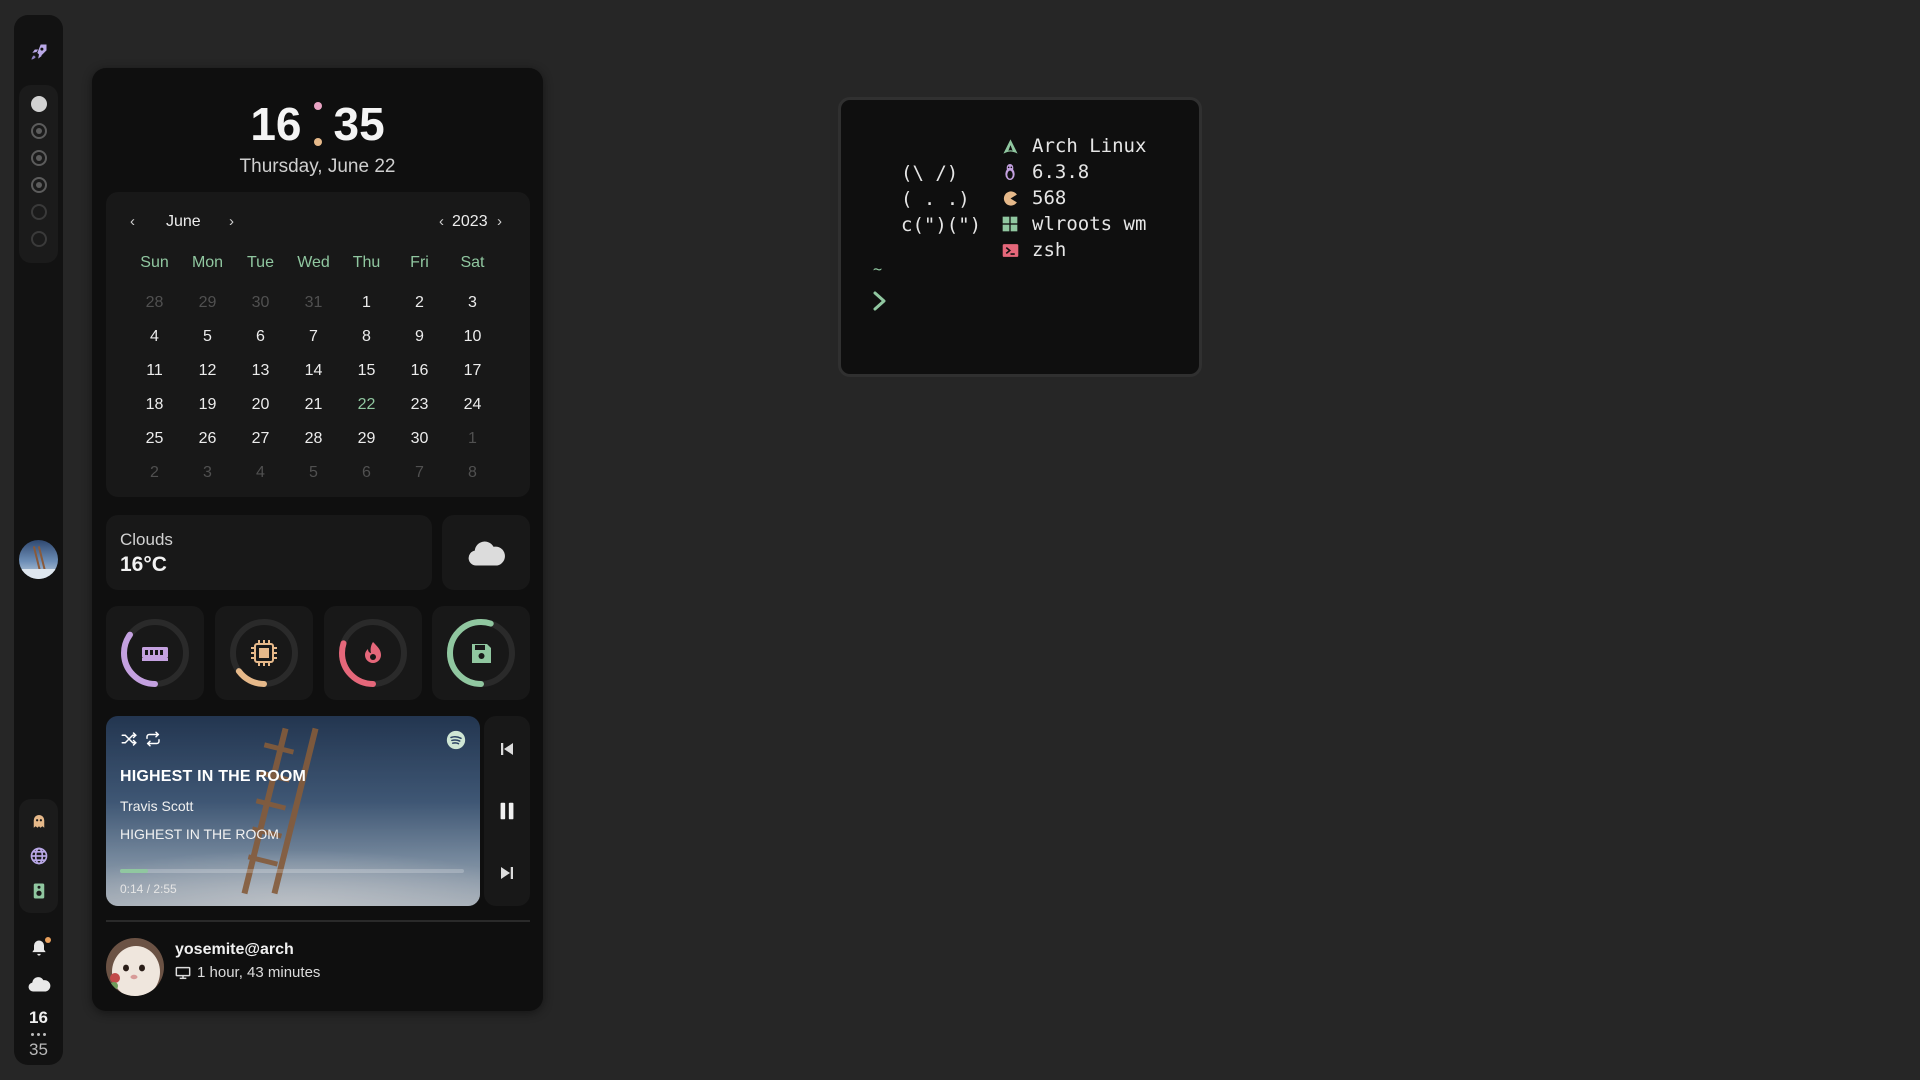  Describe the element at coordinates (1089, 146) in the screenshot. I see `fetch-os-value: Arch Linux` at that location.